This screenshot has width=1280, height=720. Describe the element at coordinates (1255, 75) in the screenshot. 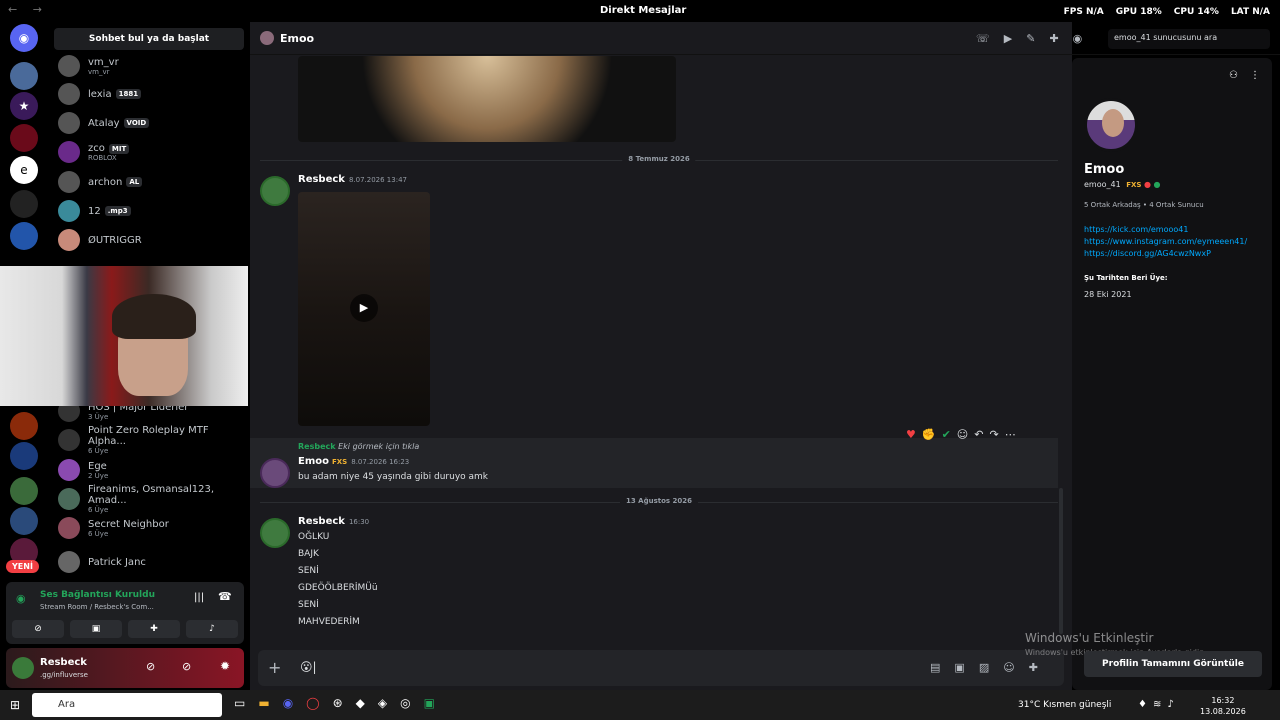

I see `more-icon: ⋮` at that location.